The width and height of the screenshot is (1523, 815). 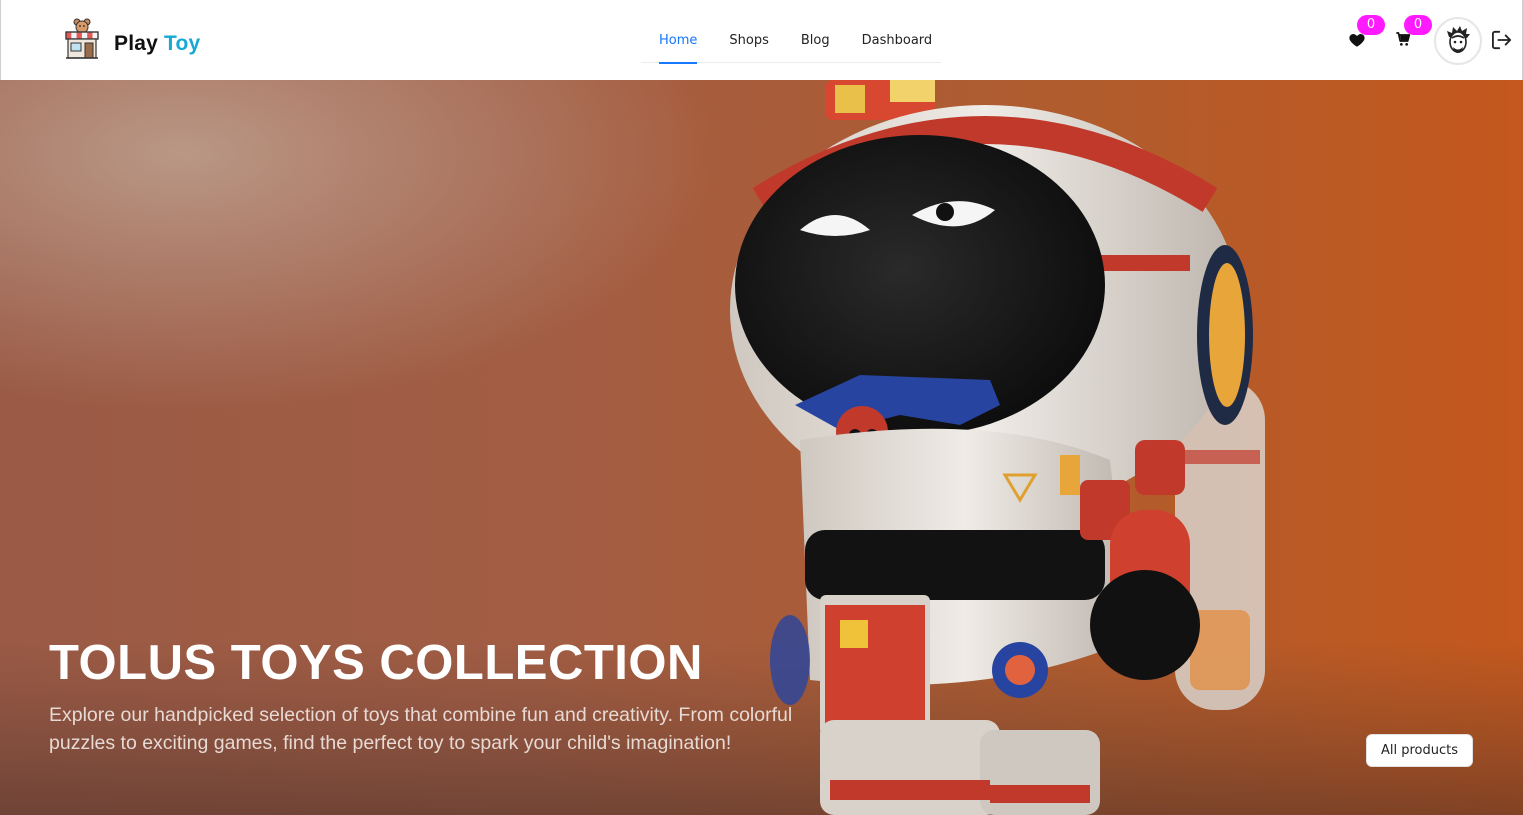 What do you see at coordinates (182, 43) in the screenshot?
I see `brand-name-second: Toy` at bounding box center [182, 43].